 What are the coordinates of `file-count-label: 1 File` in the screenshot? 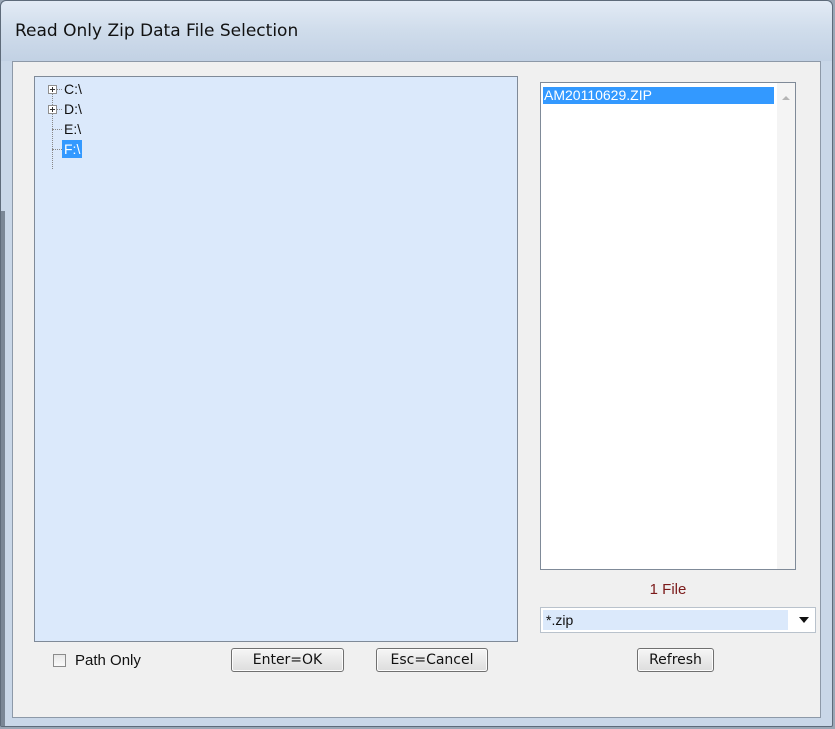 It's located at (668, 589).